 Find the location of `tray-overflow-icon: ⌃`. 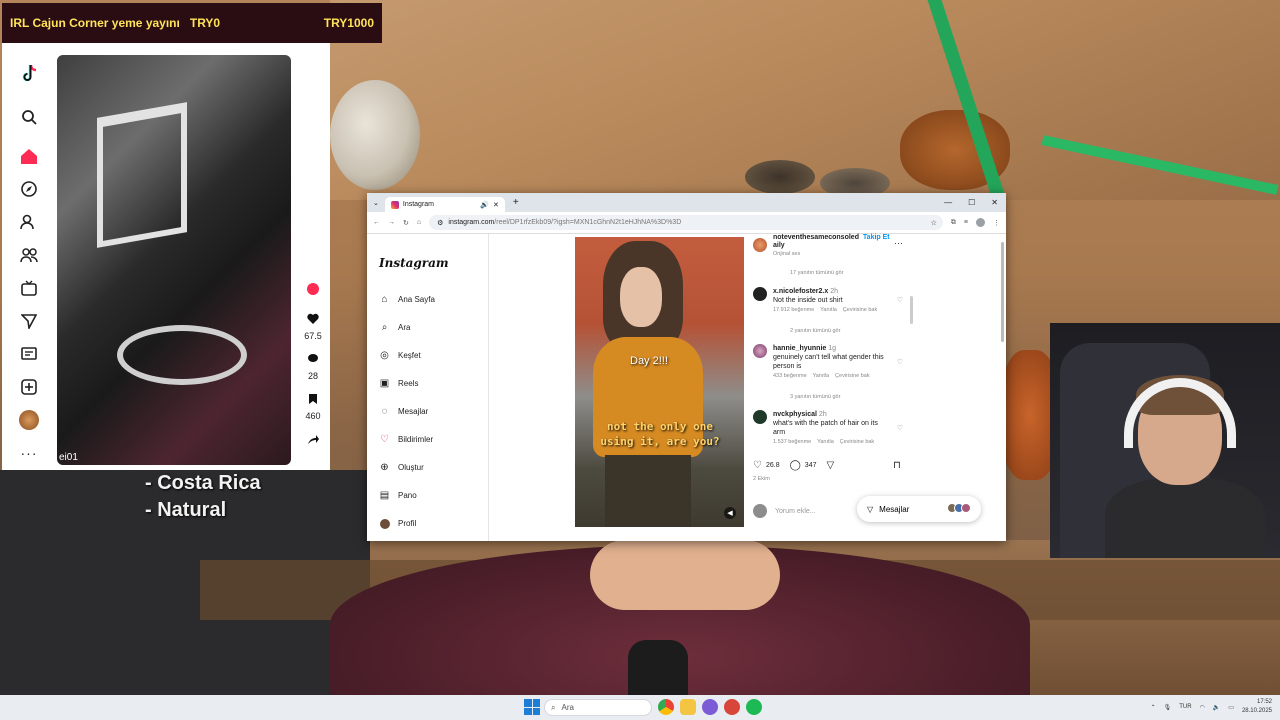

tray-overflow-icon: ⌃ is located at coordinates (1153, 707).